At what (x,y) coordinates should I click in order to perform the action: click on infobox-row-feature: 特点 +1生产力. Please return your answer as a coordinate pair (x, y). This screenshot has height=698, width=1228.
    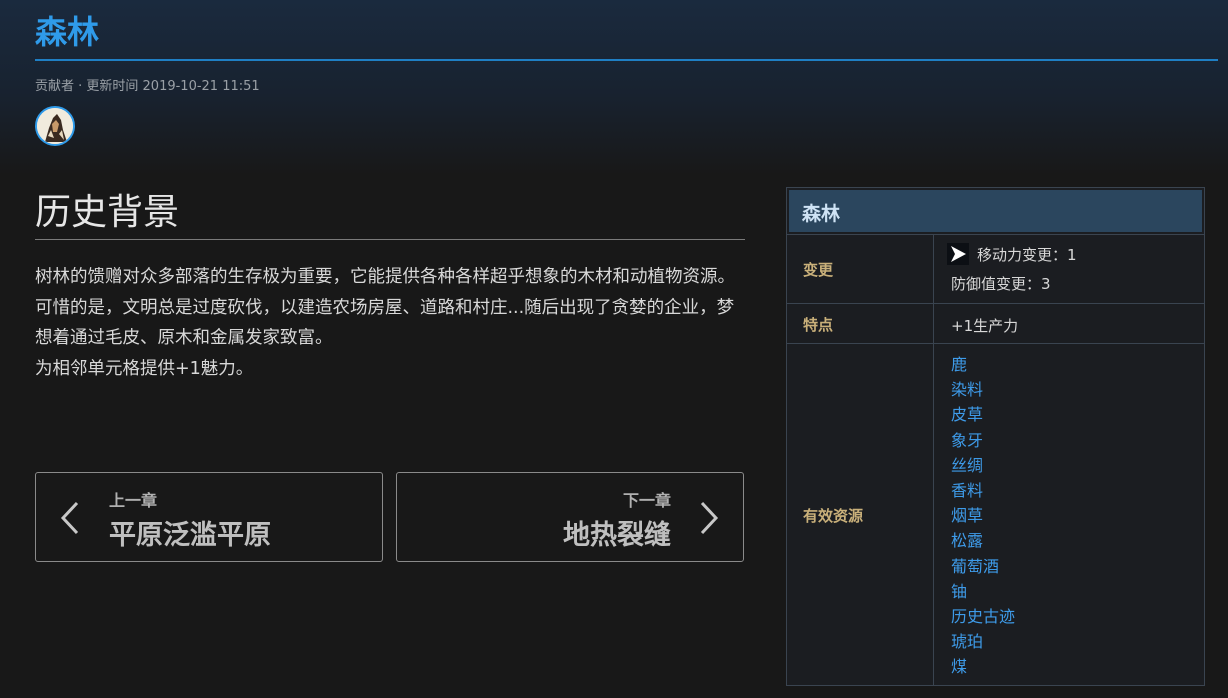
    Looking at the image, I should click on (995, 323).